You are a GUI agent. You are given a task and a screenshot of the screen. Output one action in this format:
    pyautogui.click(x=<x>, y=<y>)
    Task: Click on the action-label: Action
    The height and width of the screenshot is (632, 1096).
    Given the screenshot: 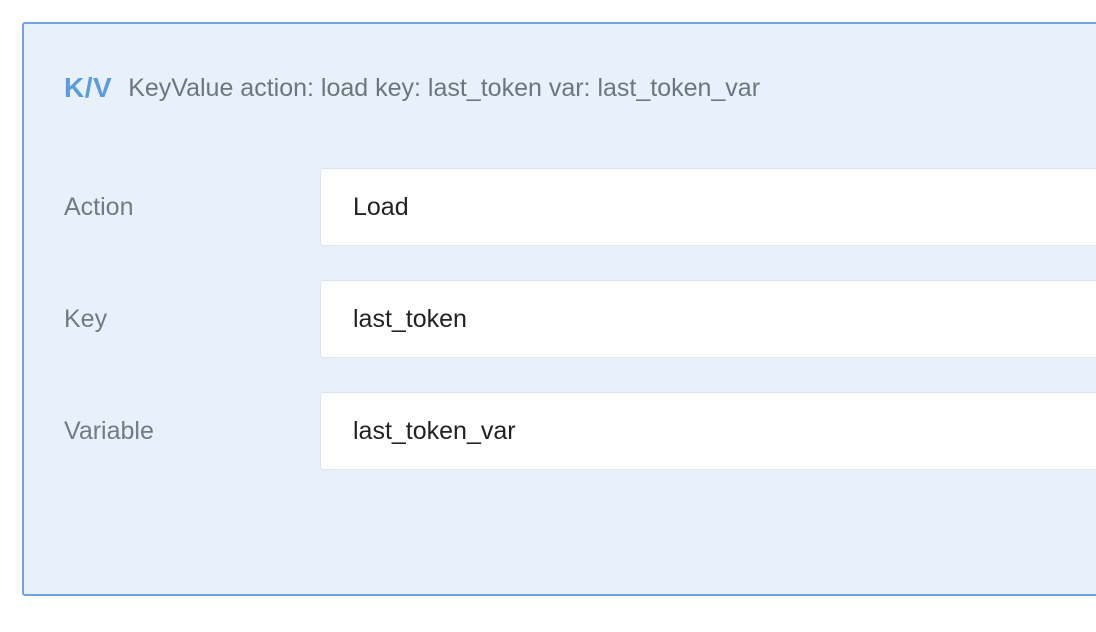 What is the action you would take?
    pyautogui.click(x=99, y=207)
    